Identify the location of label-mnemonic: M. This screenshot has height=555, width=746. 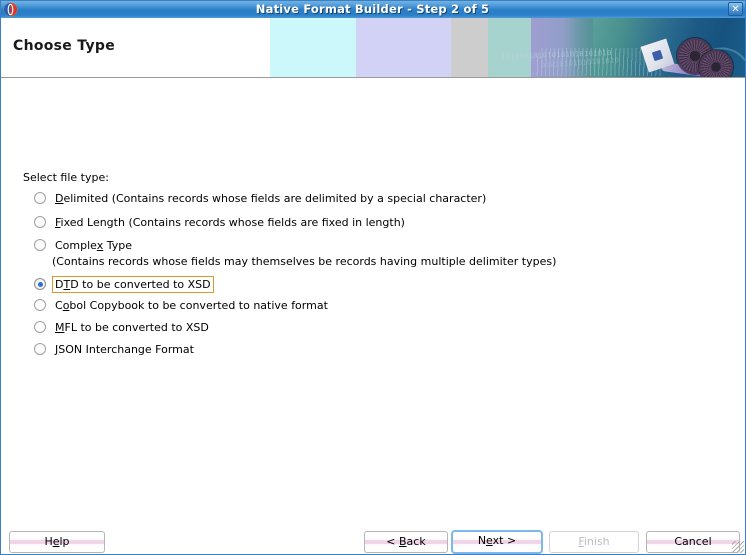
(60, 327).